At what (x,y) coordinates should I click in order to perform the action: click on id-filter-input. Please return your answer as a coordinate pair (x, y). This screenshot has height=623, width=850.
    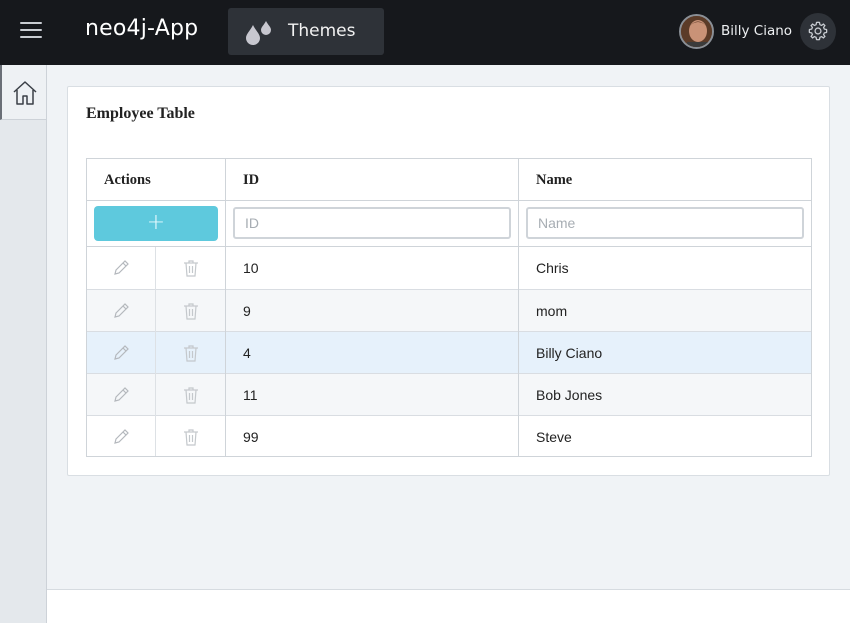
    Looking at the image, I should click on (372, 223).